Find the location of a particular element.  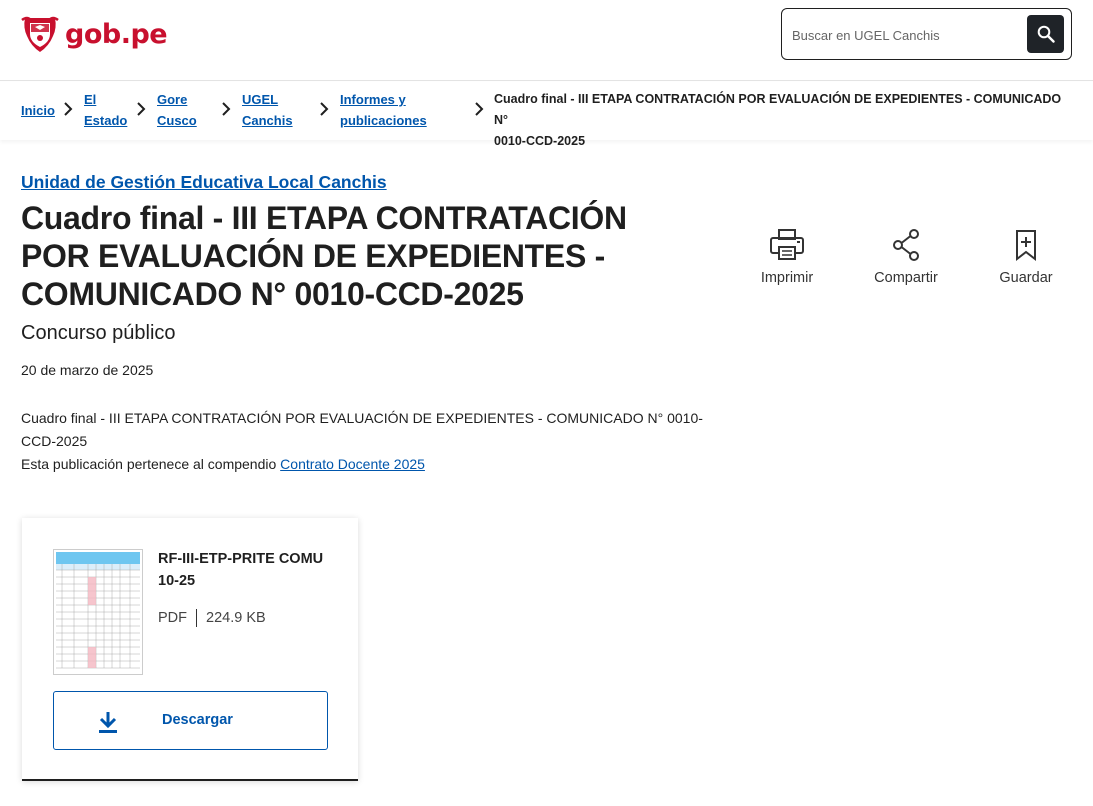

document-name: RF-III-ETP-PRITE COMU 10-25 is located at coordinates (241, 570).